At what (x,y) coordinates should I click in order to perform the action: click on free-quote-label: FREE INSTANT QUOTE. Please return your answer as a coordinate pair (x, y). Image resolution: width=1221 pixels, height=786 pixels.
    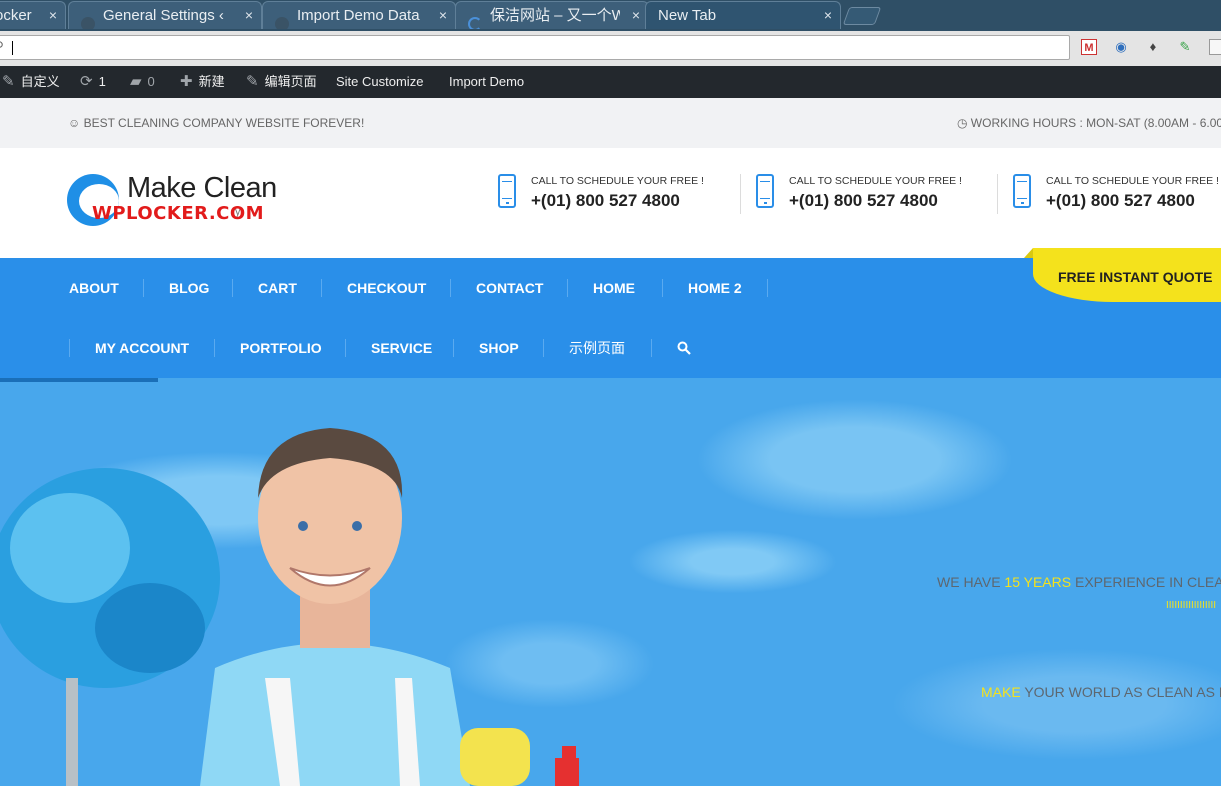
    Looking at the image, I should click on (1135, 277).